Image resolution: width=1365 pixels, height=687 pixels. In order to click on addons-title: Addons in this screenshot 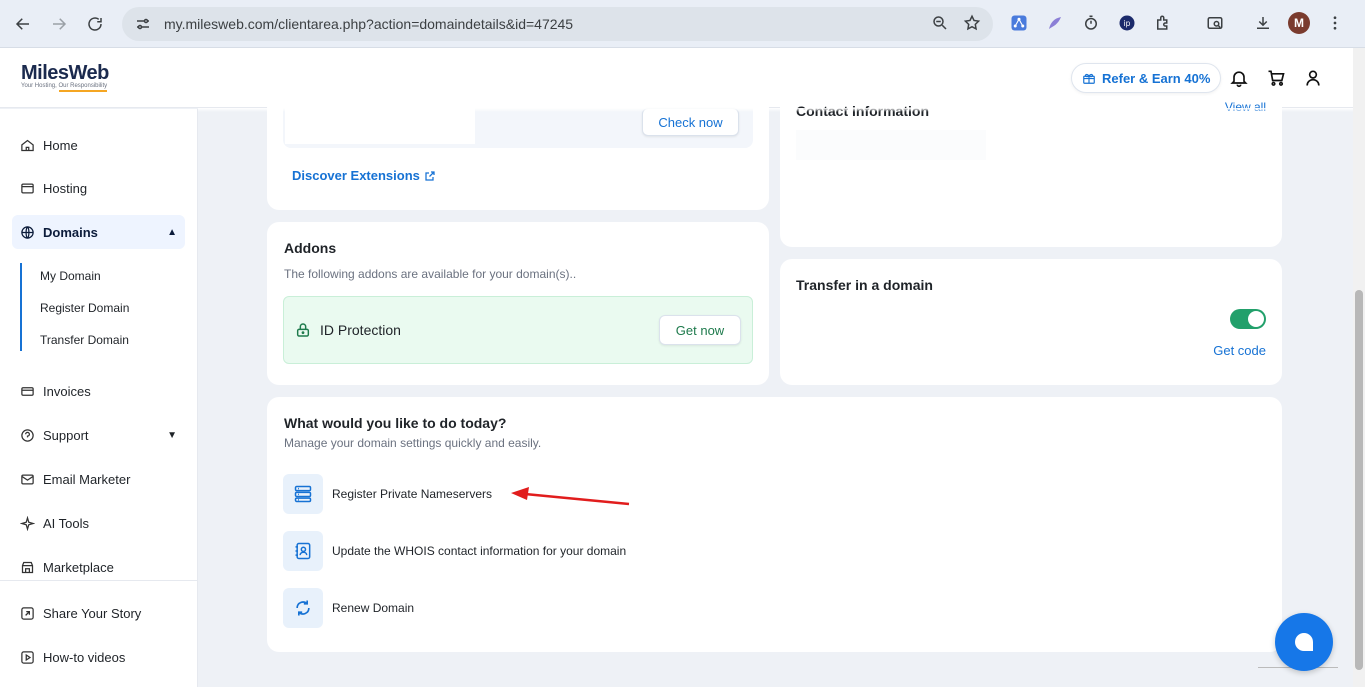, I will do `click(310, 248)`.